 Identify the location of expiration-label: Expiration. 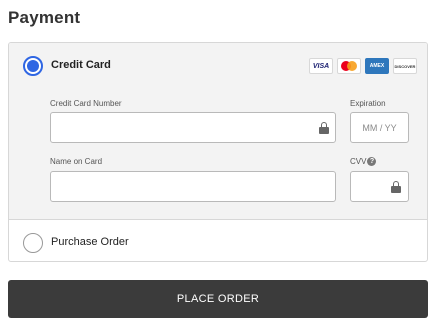
(368, 103).